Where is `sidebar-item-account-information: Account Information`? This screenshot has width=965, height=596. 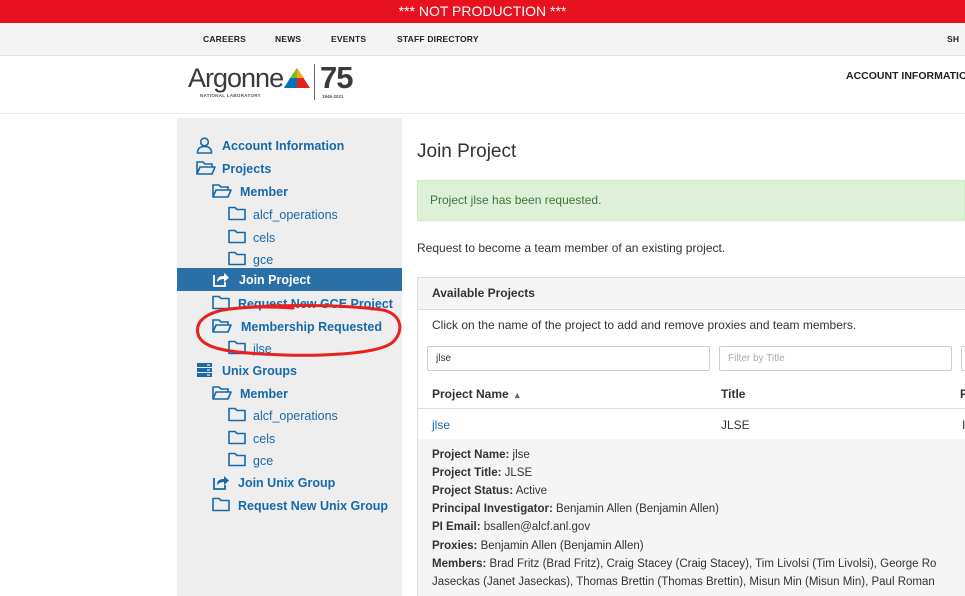 sidebar-item-account-information: Account Information is located at coordinates (296, 148).